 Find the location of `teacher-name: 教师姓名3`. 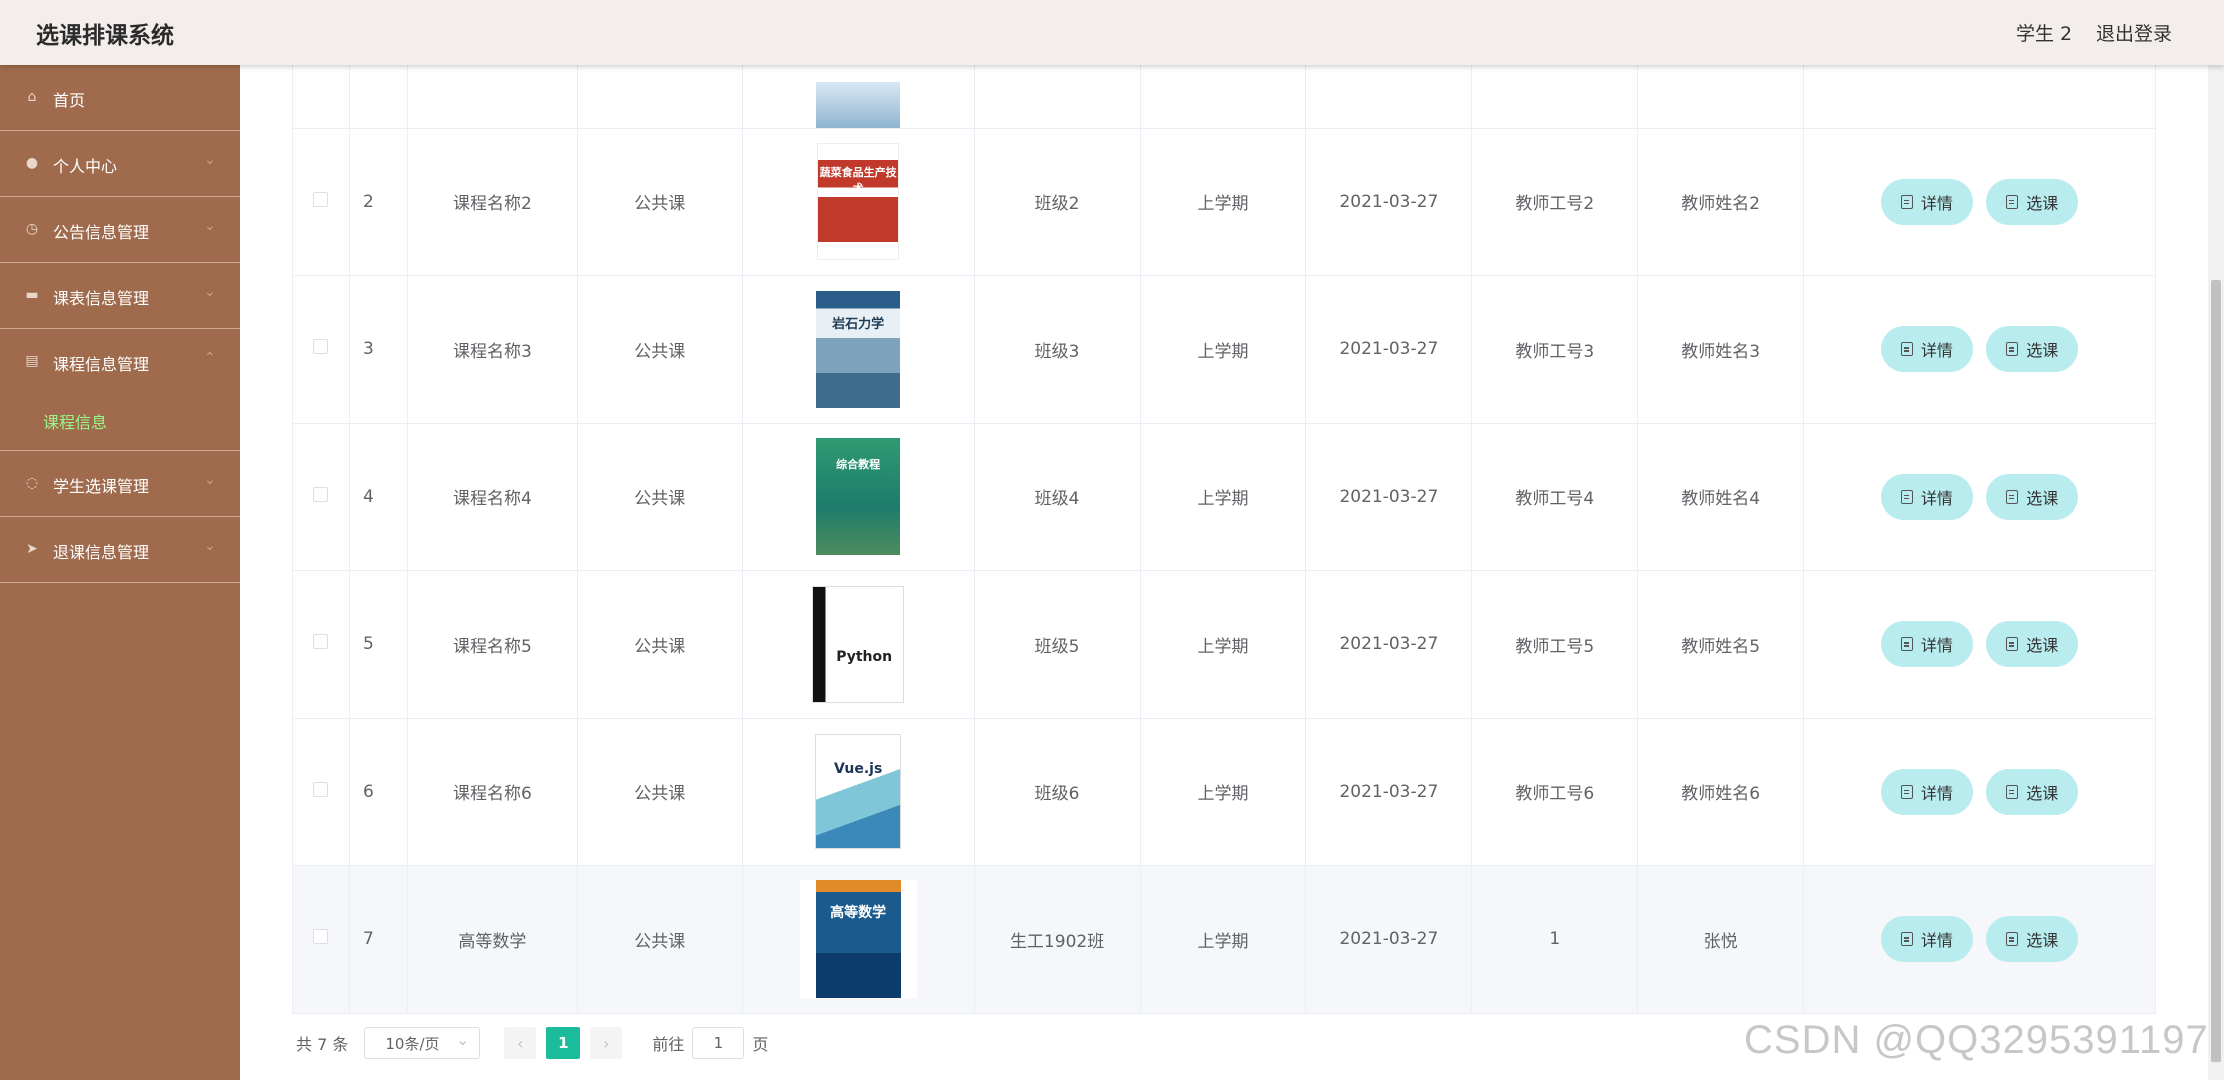

teacher-name: 教师姓名3 is located at coordinates (1721, 349).